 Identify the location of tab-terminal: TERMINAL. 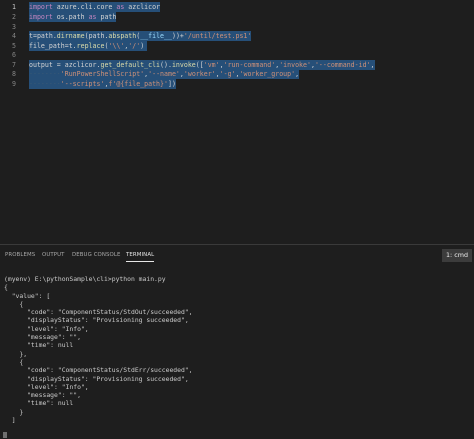
(140, 256).